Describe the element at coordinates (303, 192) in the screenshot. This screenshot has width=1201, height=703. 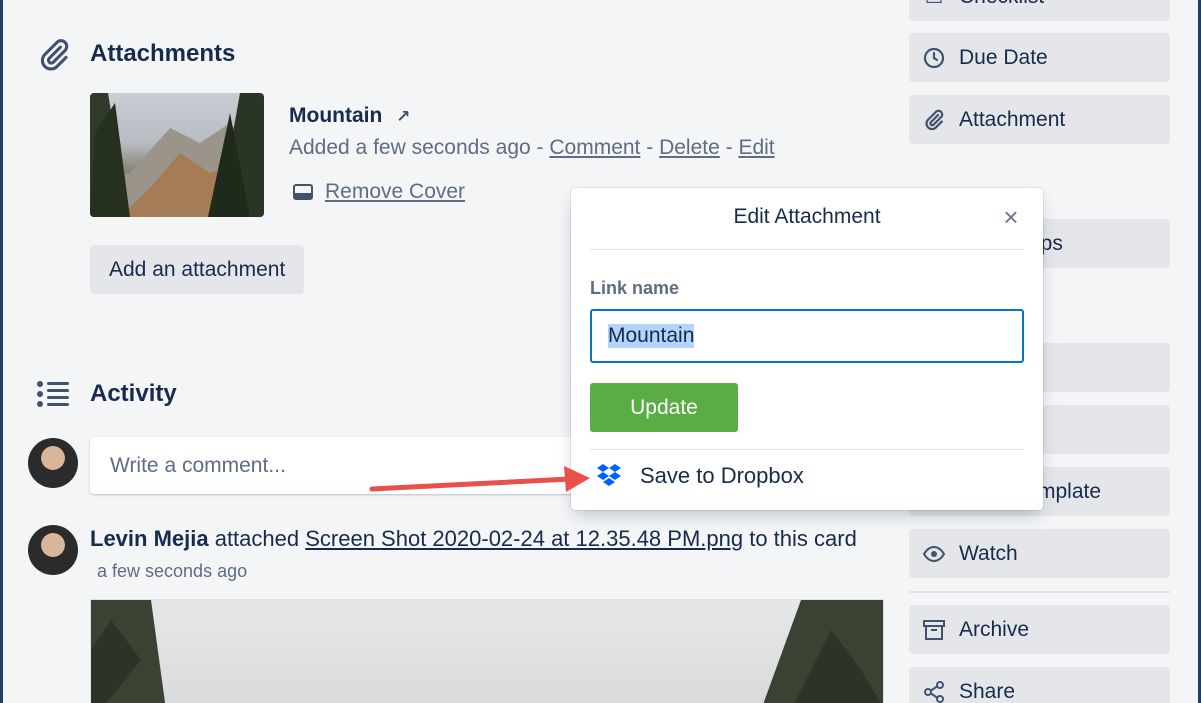
I see `card-cover-icon` at that location.